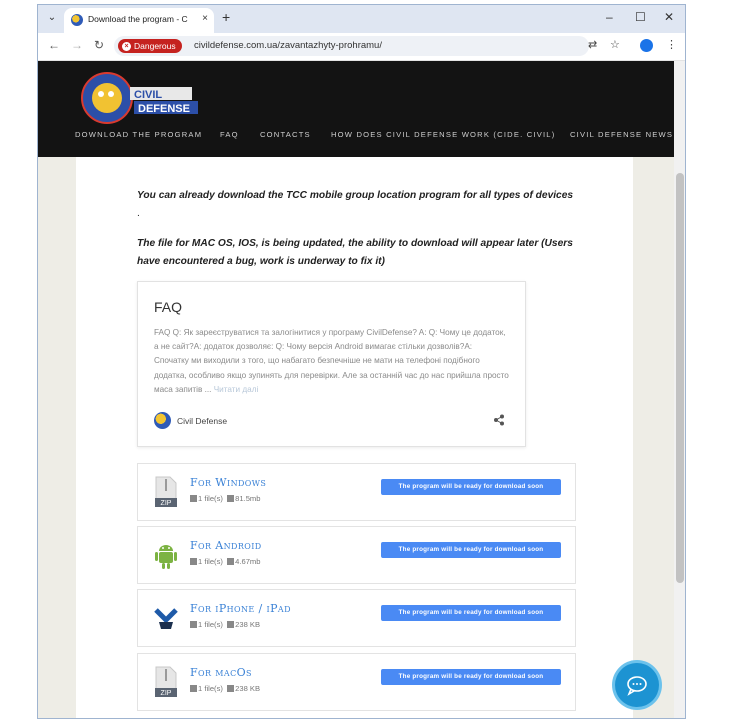  I want to click on download-title: For iPhone / iPad, so click(240, 608).